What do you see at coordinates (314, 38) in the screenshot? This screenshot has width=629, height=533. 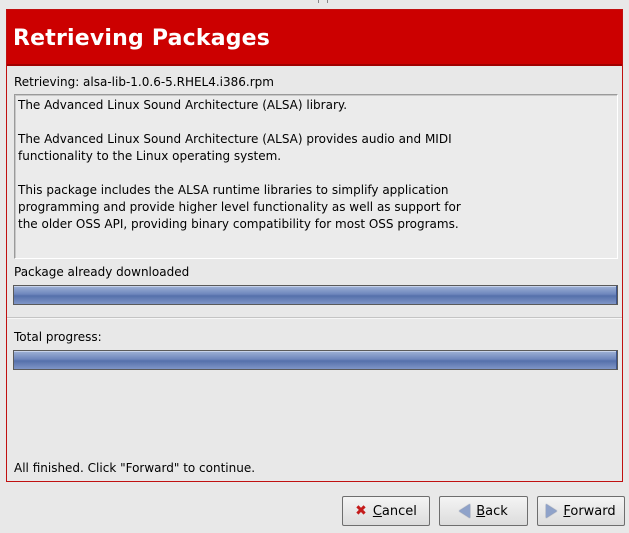 I see `header-banner: Retrieving Packages` at bounding box center [314, 38].